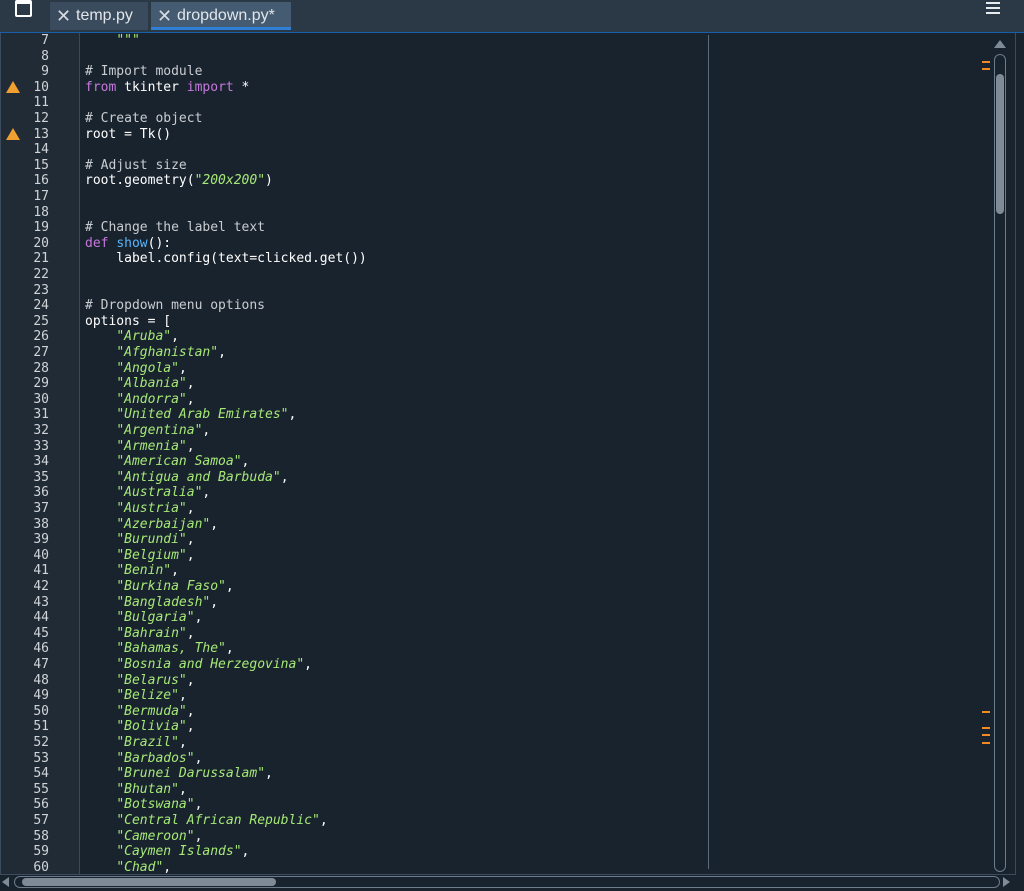 The height and width of the screenshot is (891, 1024). I want to click on line-number: 58, so click(41, 836).